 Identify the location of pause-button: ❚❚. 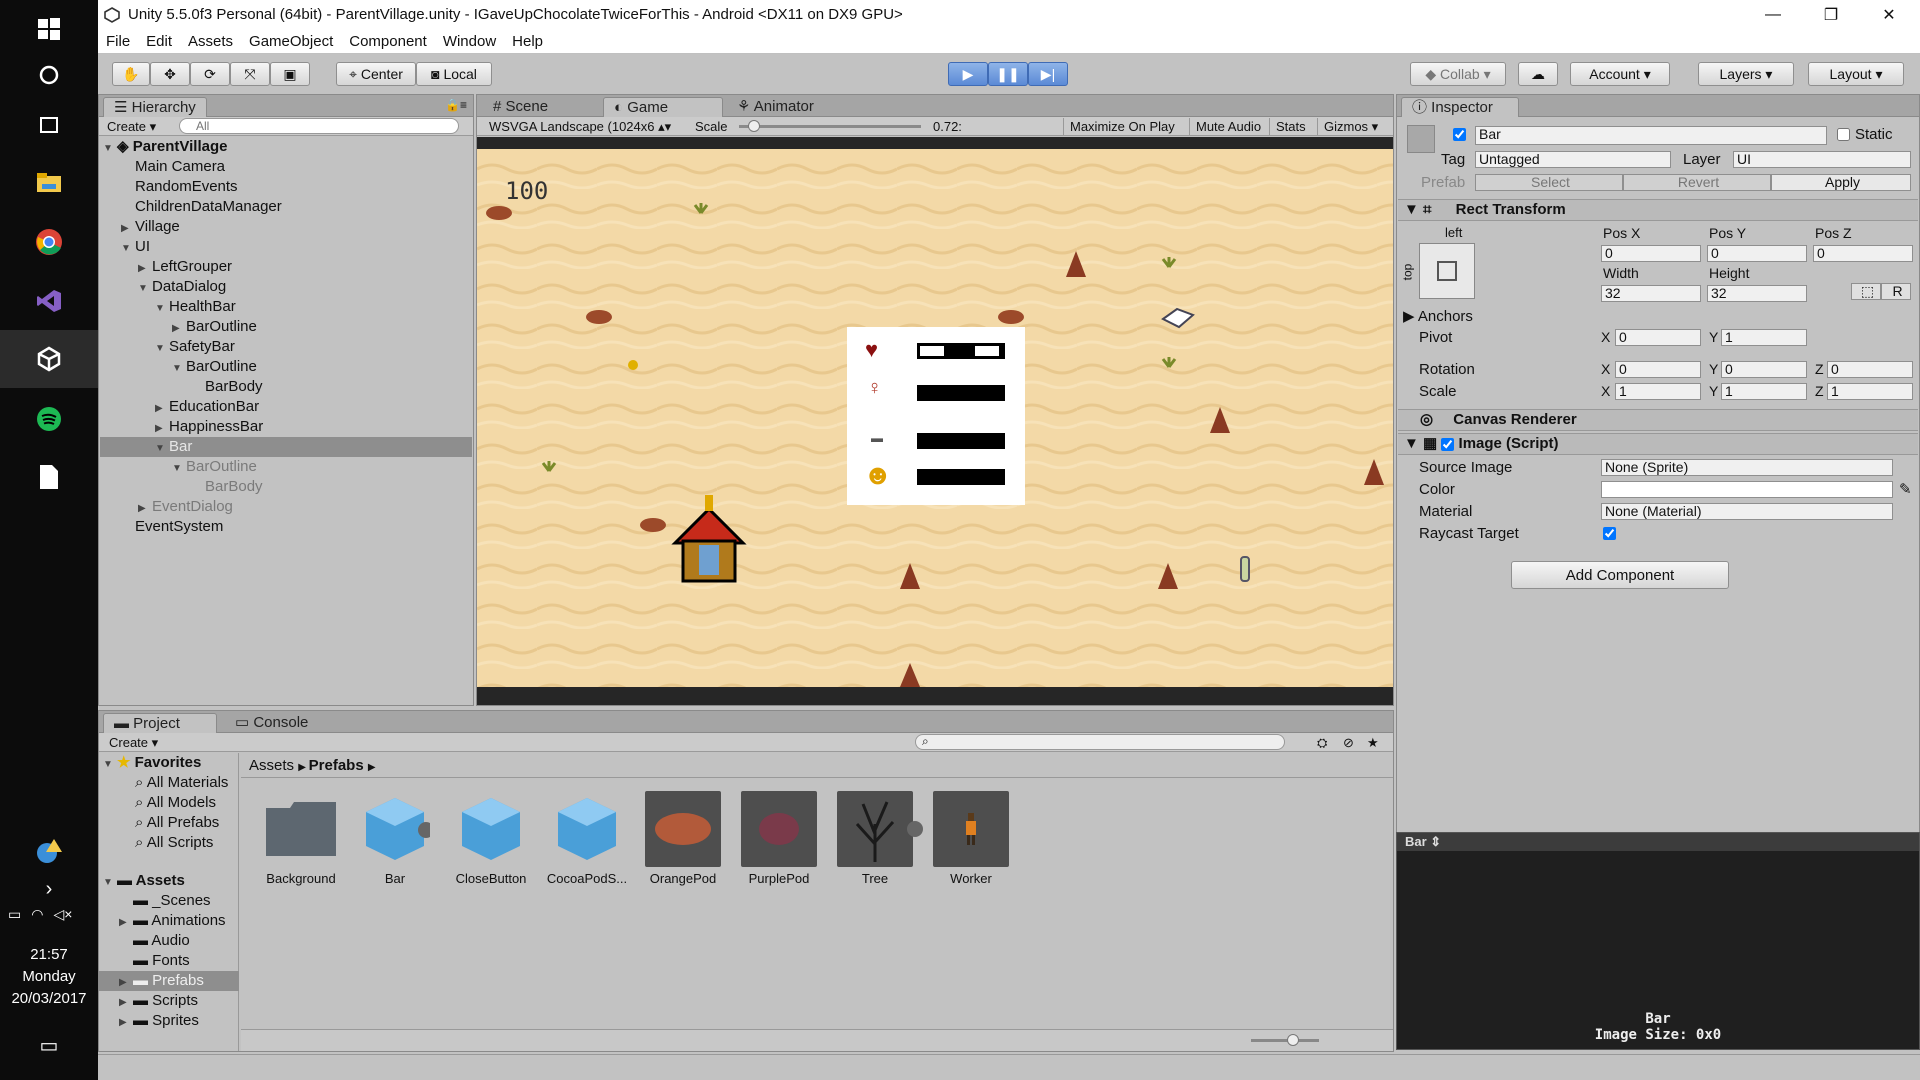
(1008, 74).